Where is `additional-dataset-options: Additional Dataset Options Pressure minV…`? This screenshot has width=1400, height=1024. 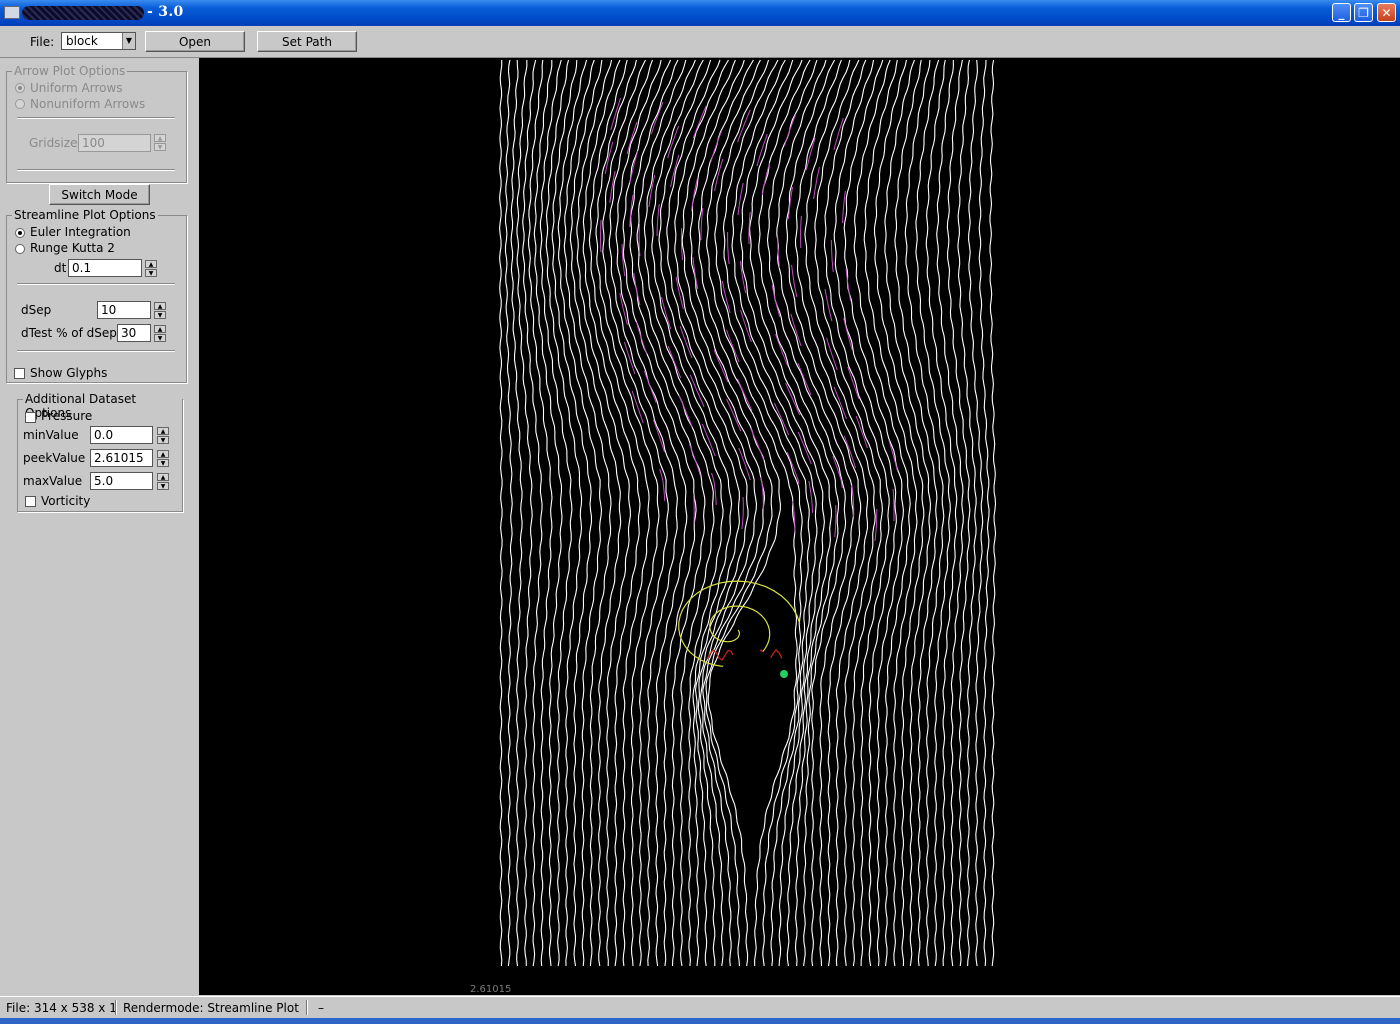 additional-dataset-options: Additional Dataset Options Pressure minV… is located at coordinates (100, 452).